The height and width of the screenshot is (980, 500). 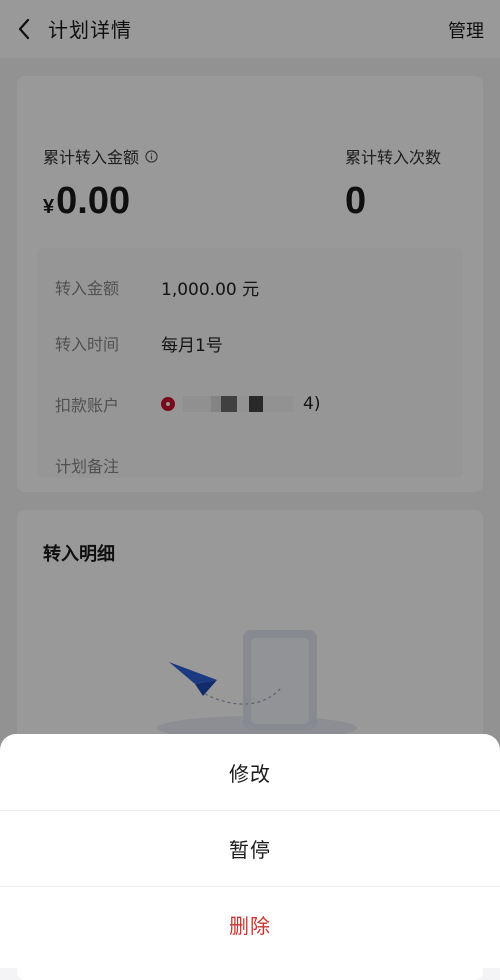 What do you see at coordinates (250, 772) in the screenshot?
I see `edit-button: 修改` at bounding box center [250, 772].